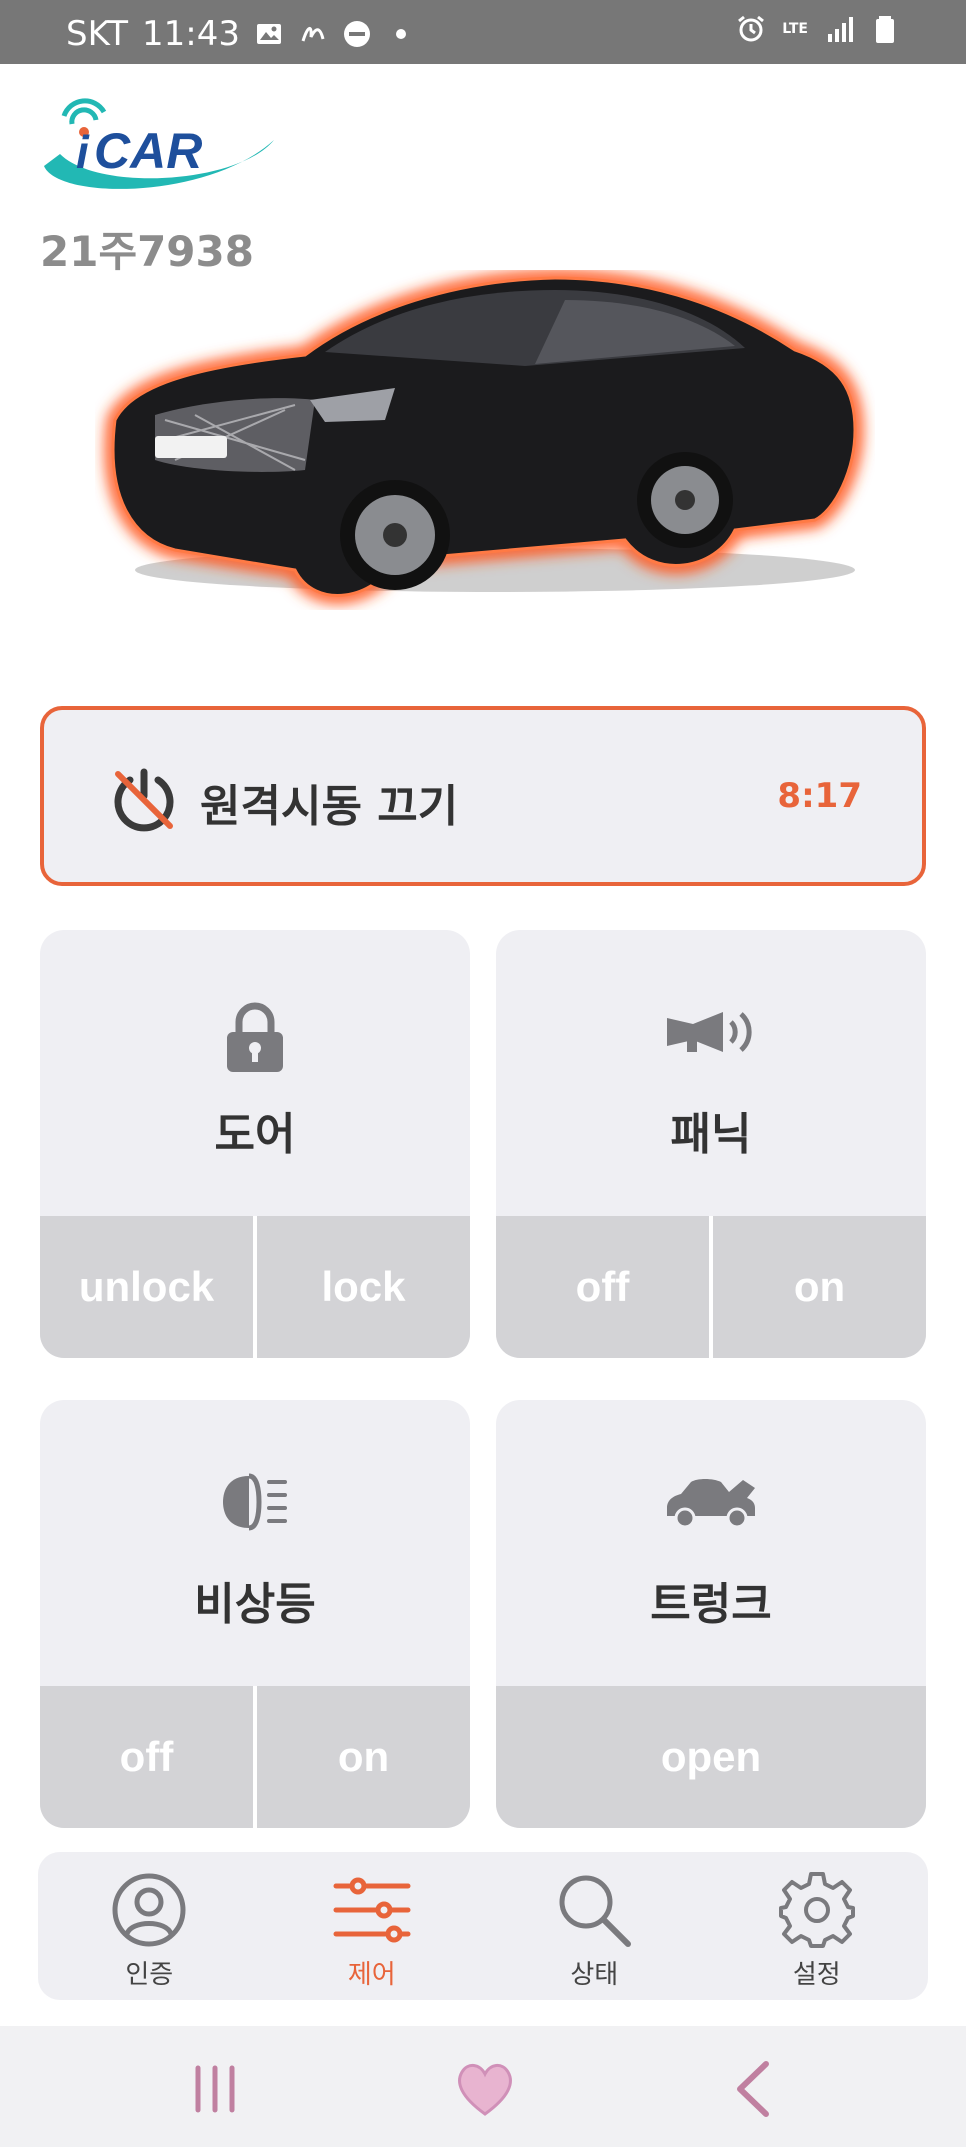 Image resolution: width=966 pixels, height=2147 pixels. What do you see at coordinates (711, 1604) in the screenshot?
I see `trunk-title: 트렁크` at bounding box center [711, 1604].